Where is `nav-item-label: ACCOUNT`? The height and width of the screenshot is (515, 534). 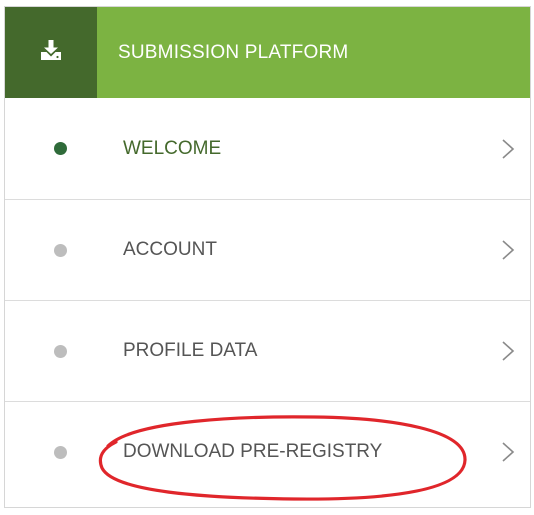 nav-item-label: ACCOUNT is located at coordinates (170, 249).